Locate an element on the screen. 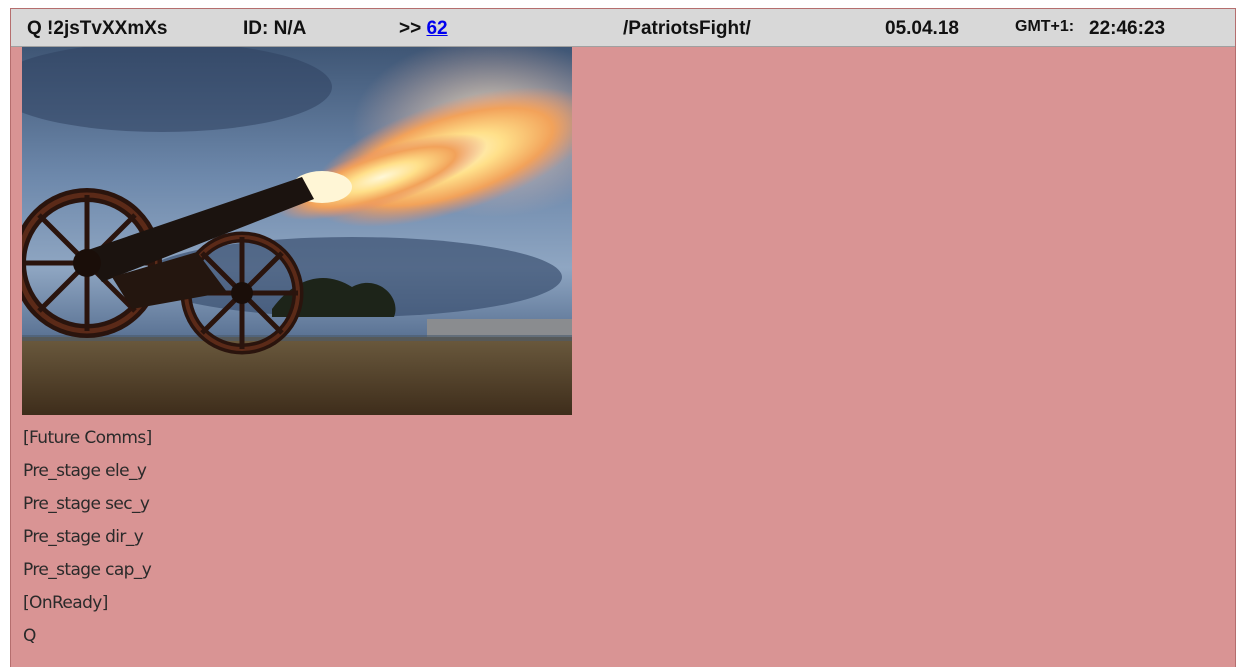  post-line: Pre_stage sec_y is located at coordinates (86, 504).